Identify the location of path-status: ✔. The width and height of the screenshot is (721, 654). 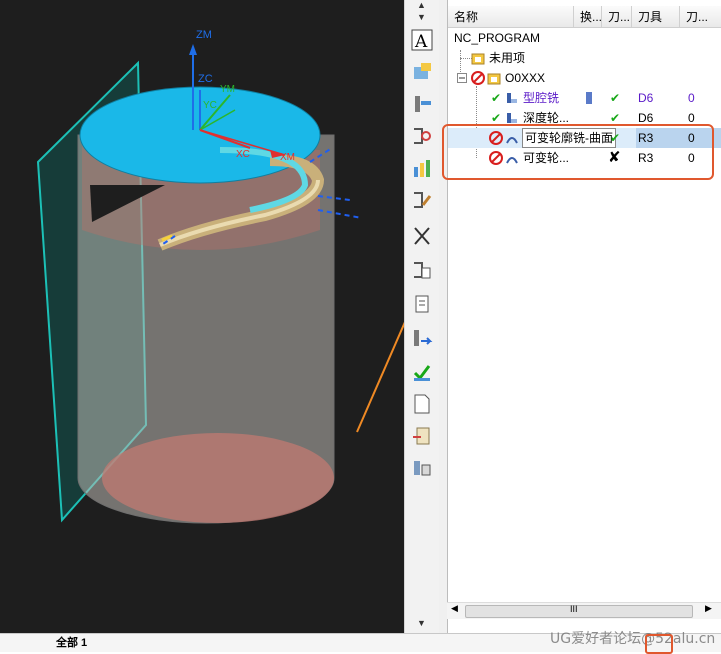
(615, 98).